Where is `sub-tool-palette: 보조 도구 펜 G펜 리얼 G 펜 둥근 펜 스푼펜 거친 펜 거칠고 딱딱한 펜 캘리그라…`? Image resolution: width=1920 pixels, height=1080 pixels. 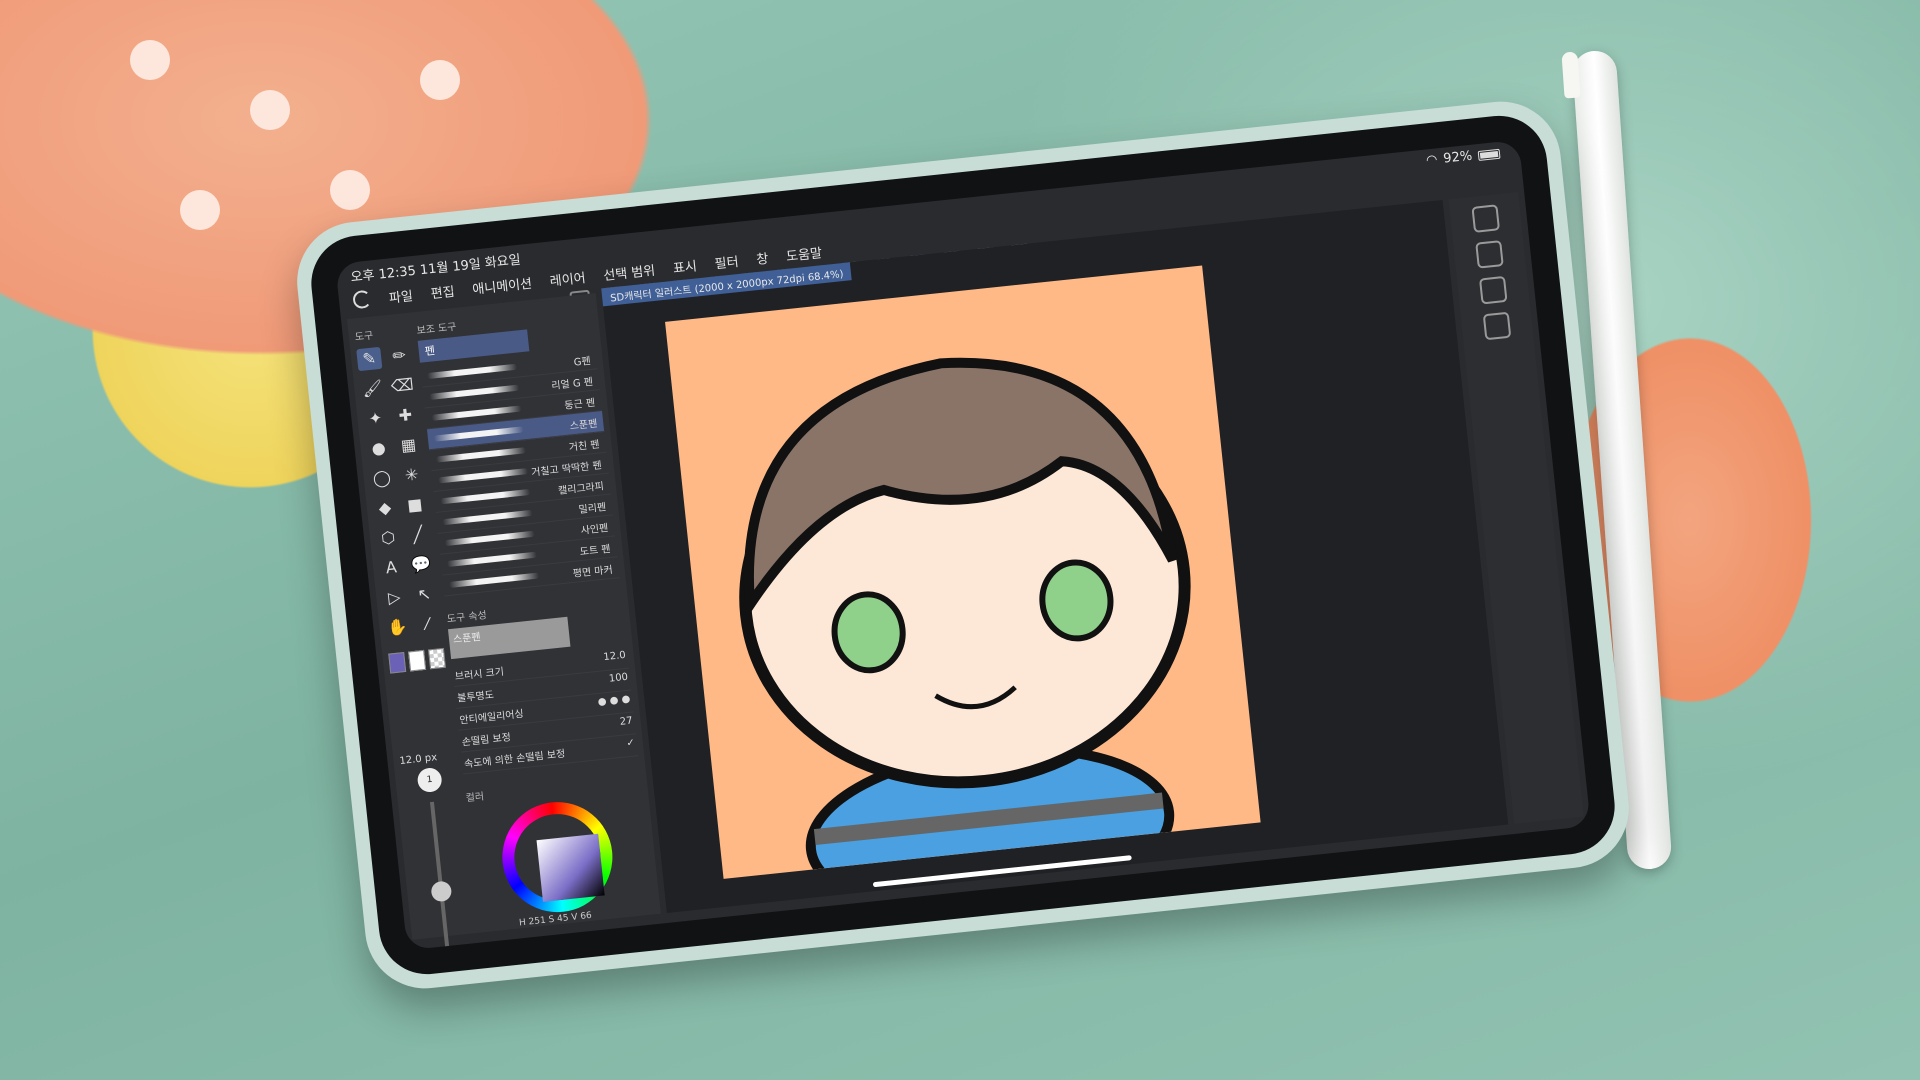 sub-tool-palette: 보조 도구 펜 G펜 리얼 G 펜 둥근 펜 스푼펜 거친 펜 거칠고 딱딱한 펜 캘리그라… is located at coordinates (518, 450).